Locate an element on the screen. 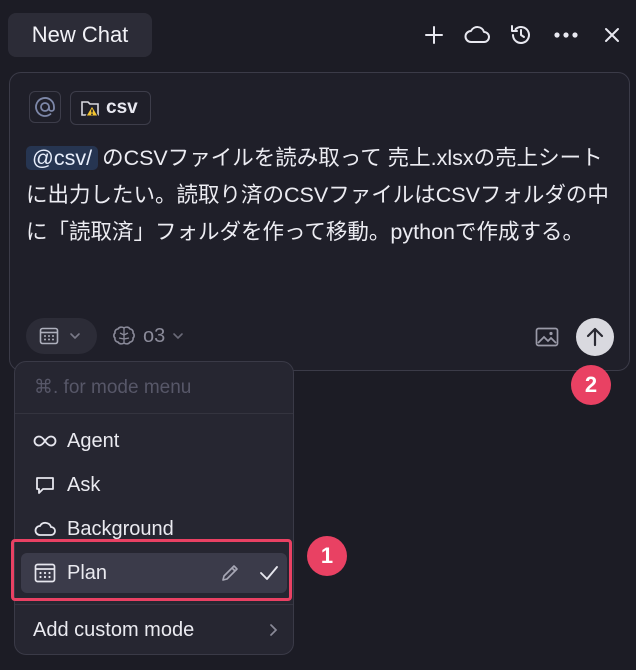 The image size is (636, 670). infinity-icon is located at coordinates (45, 441).